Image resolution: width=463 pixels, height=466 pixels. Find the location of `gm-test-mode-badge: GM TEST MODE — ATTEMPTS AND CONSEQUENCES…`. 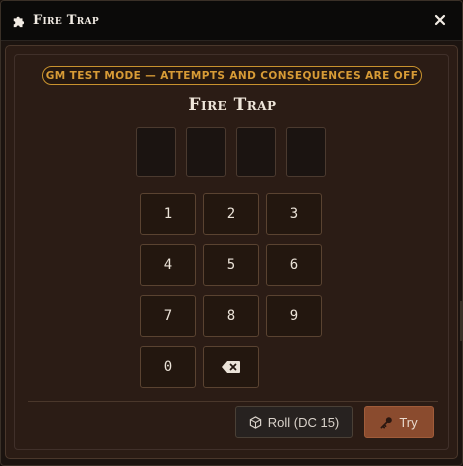

gm-test-mode-badge: GM TEST MODE — ATTEMPTS AND CONSEQUENCES… is located at coordinates (232, 75).